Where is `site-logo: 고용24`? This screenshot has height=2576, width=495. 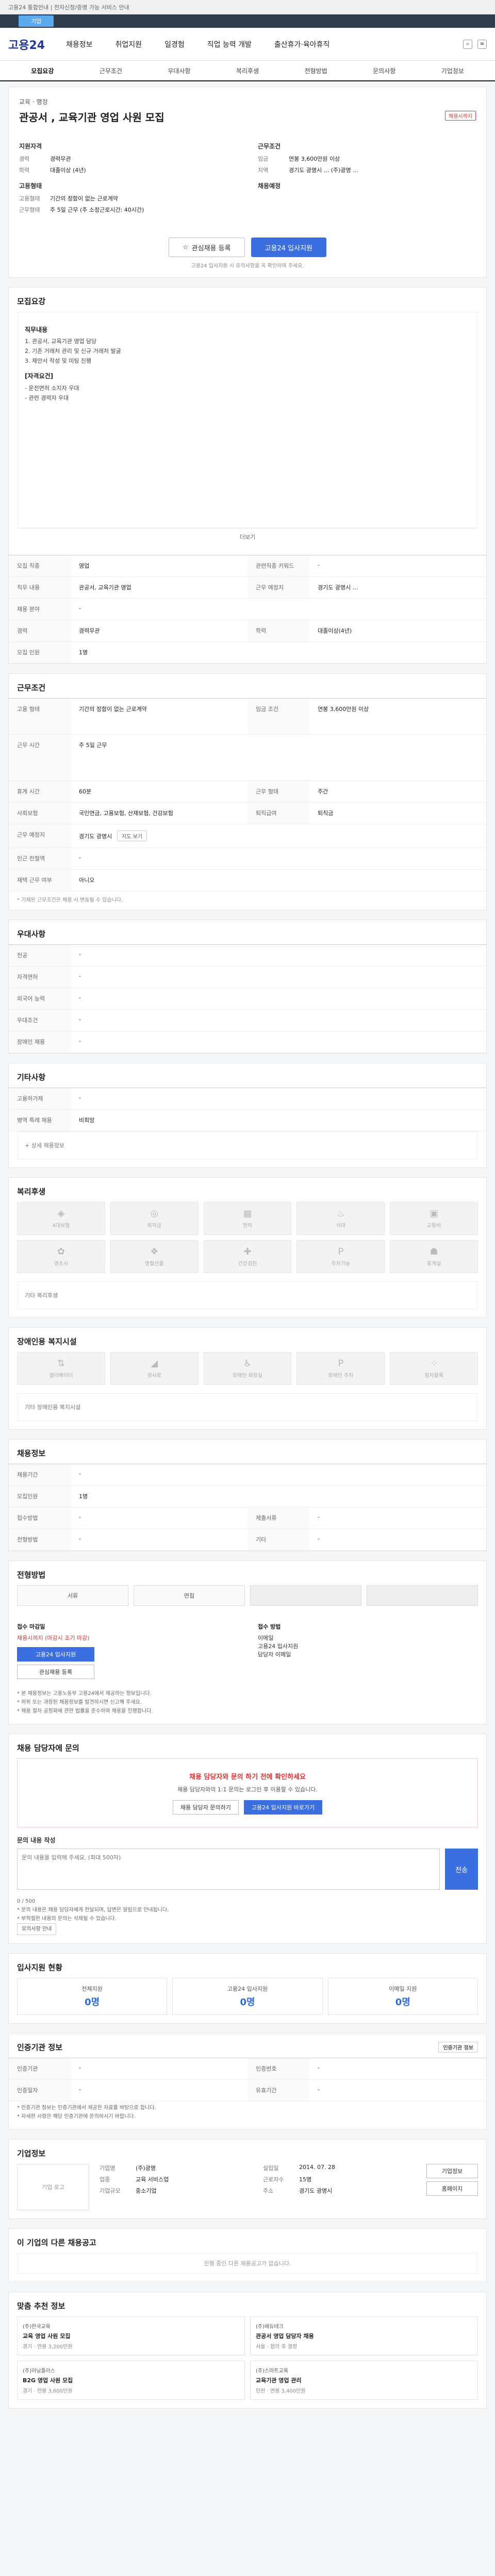 site-logo: 고용24 is located at coordinates (31, 44).